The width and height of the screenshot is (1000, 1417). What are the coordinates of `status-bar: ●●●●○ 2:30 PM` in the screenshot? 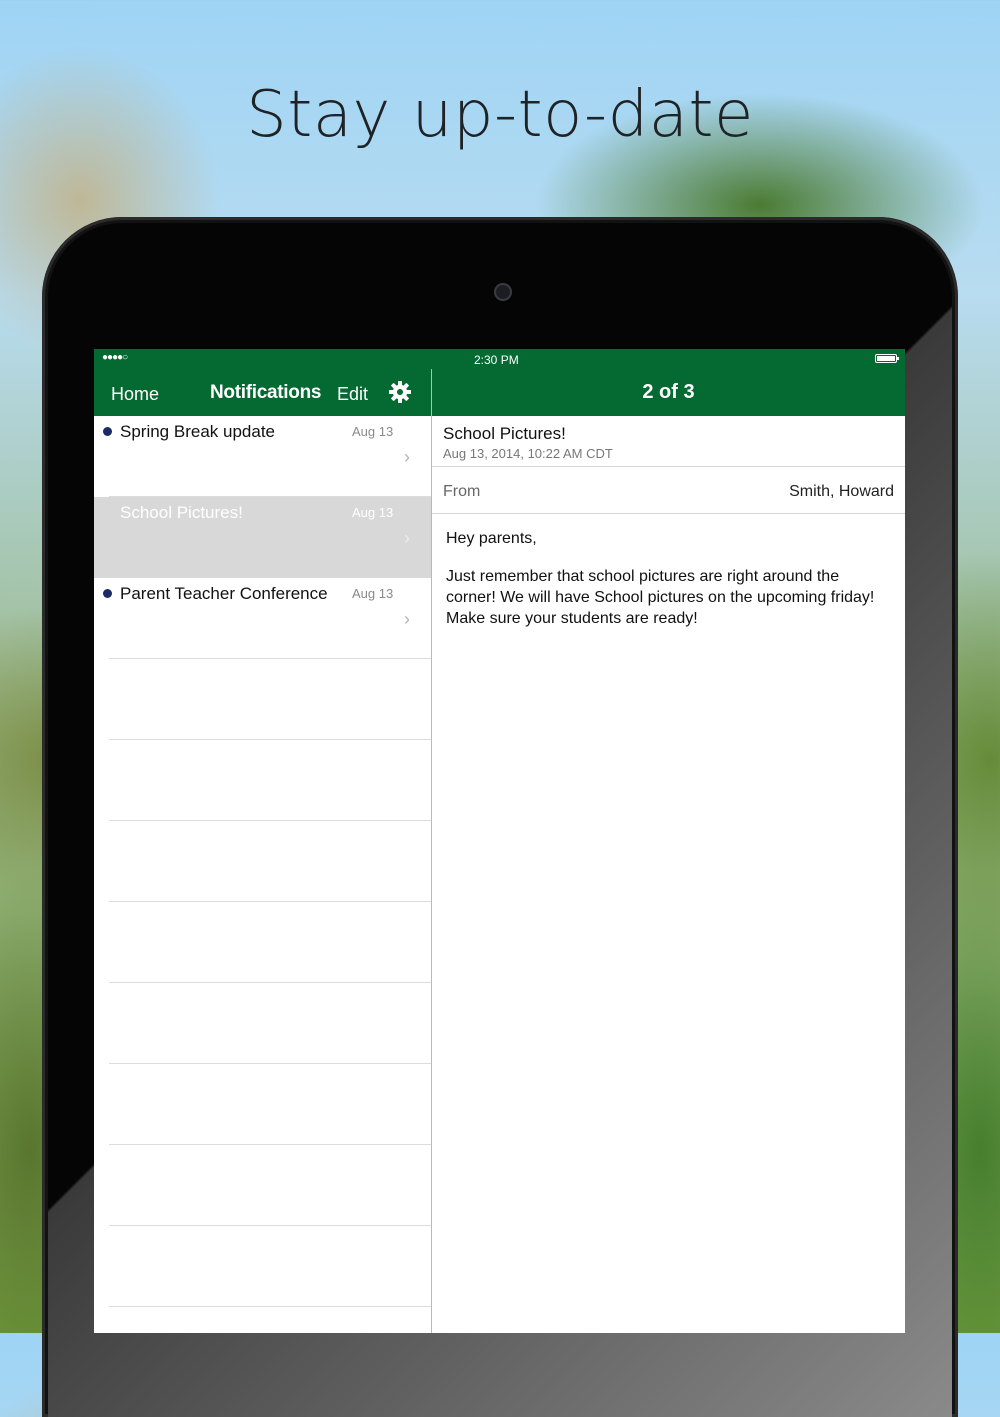 It's located at (499, 359).